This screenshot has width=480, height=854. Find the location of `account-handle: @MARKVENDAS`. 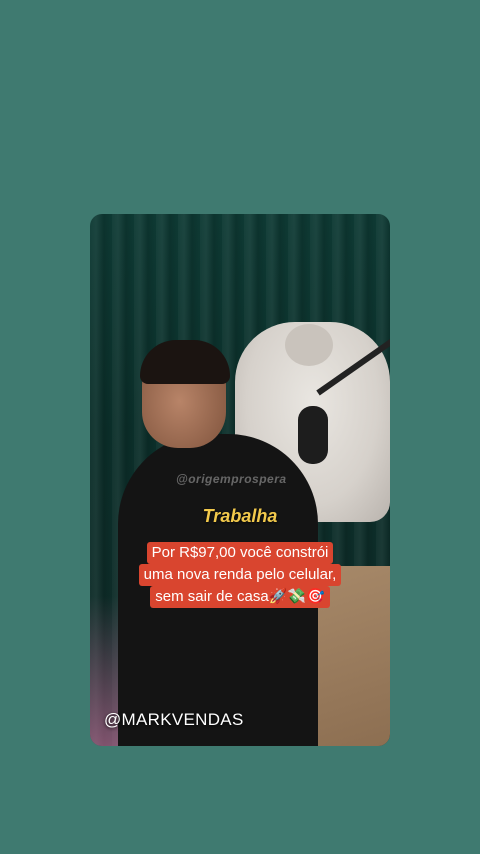

account-handle: @MARKVENDAS is located at coordinates (174, 719).